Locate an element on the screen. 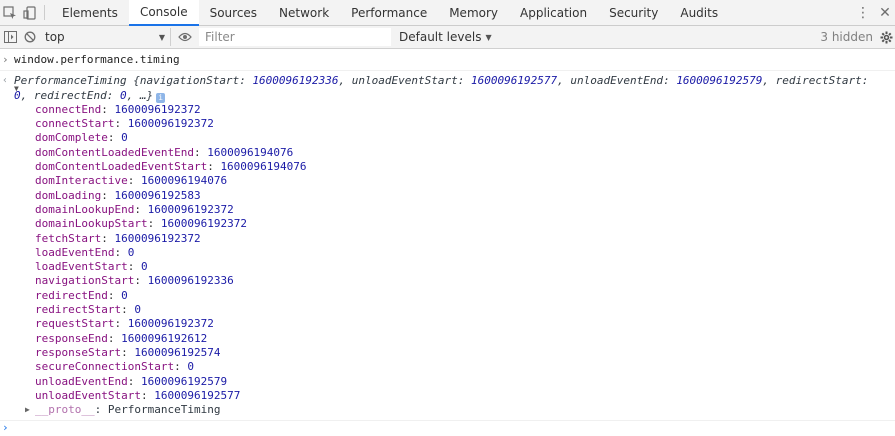  property-row: loadEventEnd: 0 is located at coordinates (465, 253).